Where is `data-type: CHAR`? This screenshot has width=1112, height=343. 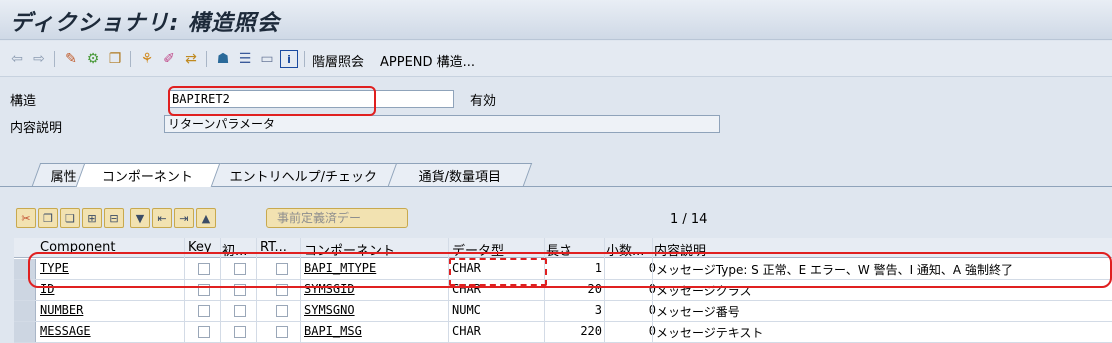 data-type: CHAR is located at coordinates (466, 331).